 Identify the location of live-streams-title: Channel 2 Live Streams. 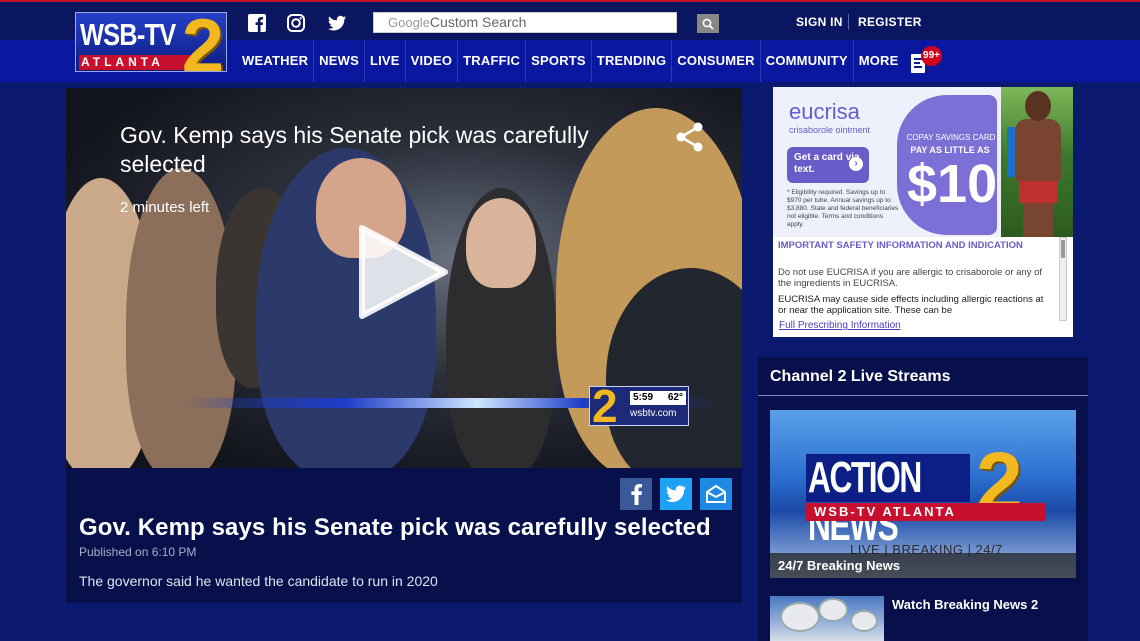
(860, 376).